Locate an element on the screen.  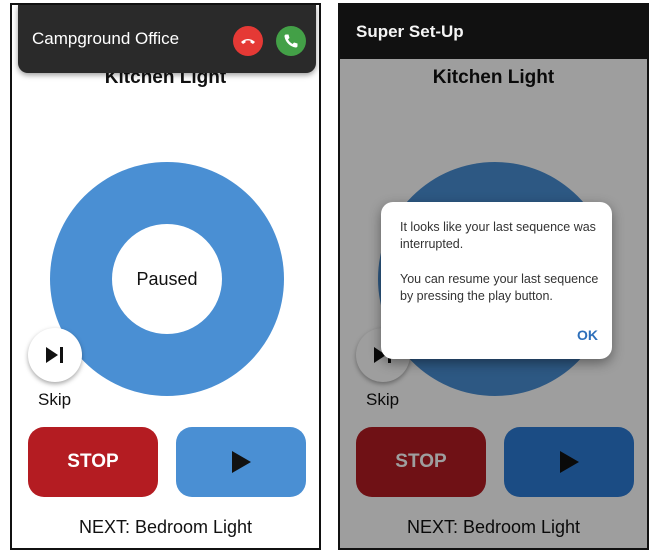
phone-answer-icon is located at coordinates (291, 41).